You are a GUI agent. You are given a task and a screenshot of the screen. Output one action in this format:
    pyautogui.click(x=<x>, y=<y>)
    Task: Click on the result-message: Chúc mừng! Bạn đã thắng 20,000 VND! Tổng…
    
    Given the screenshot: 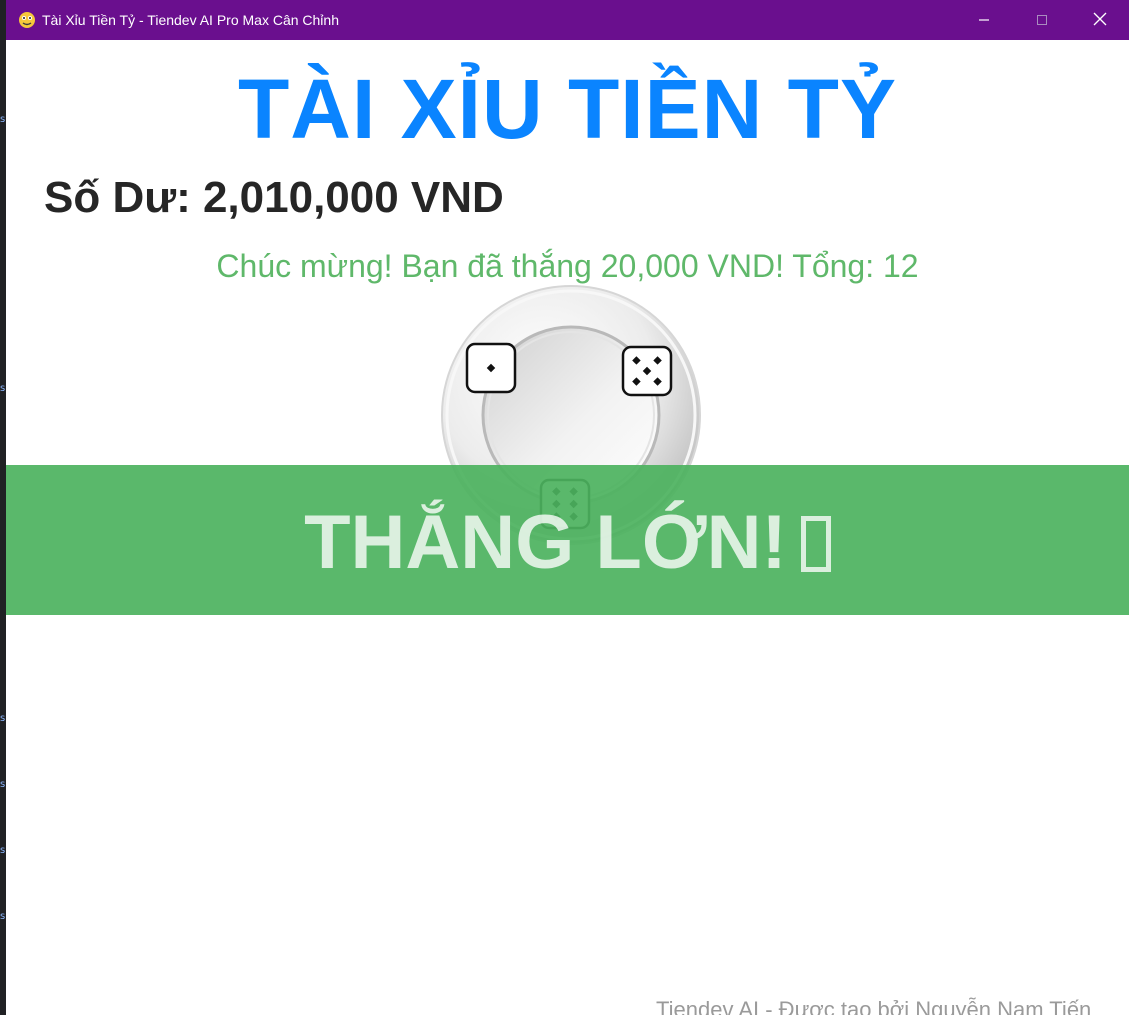 What is the action you would take?
    pyautogui.click(x=567, y=266)
    